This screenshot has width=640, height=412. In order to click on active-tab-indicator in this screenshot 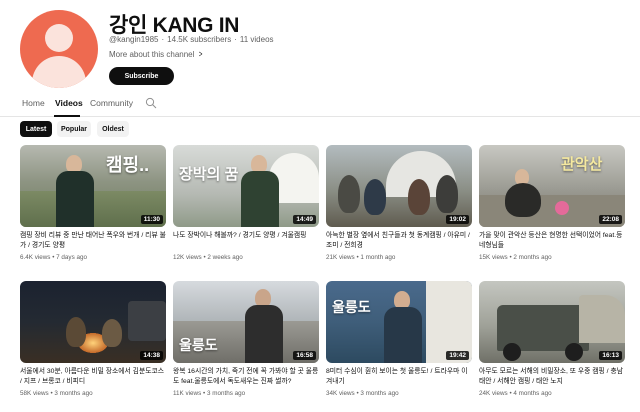, I will do `click(67, 116)`.